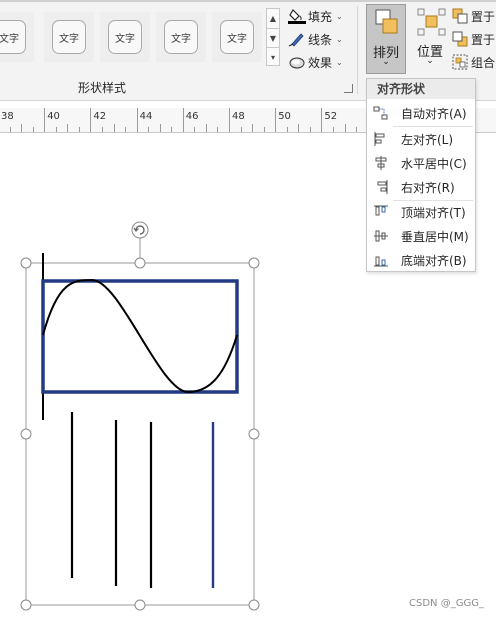  I want to click on menu-item-align-middle: 垂直居中(M), so click(421, 236).